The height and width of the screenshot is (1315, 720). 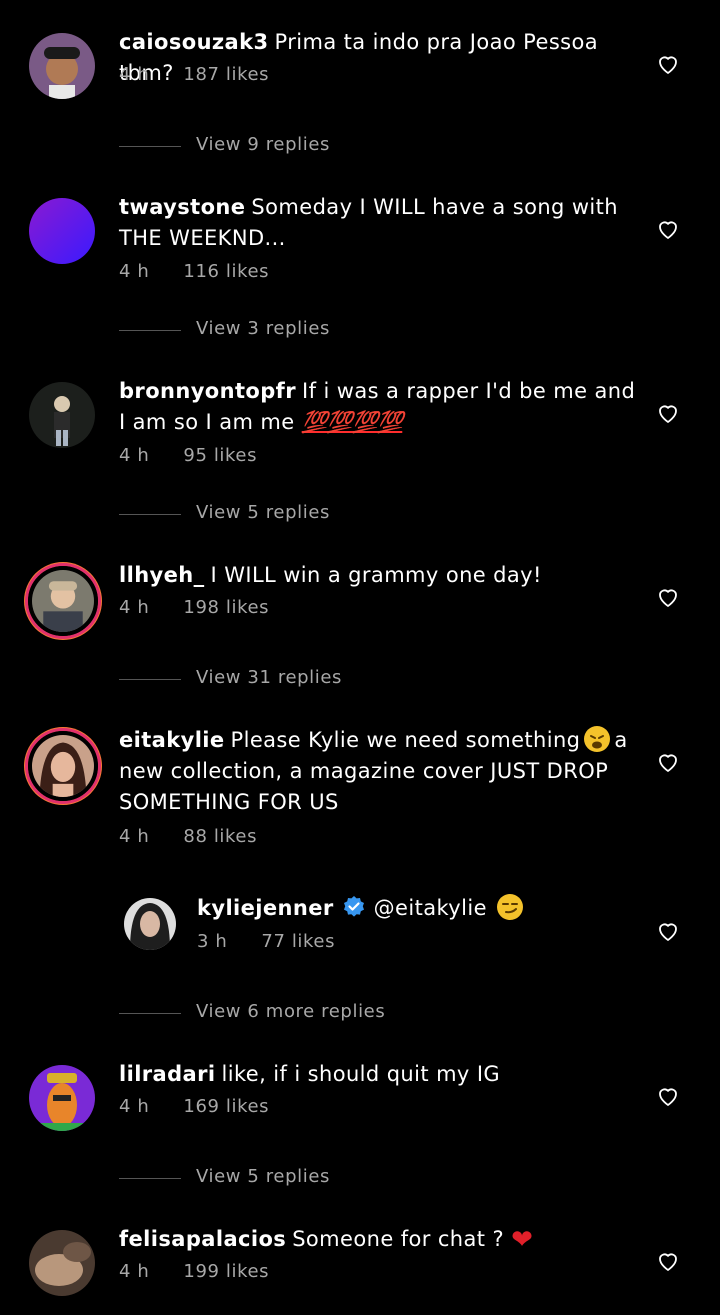 I want to click on comment-body: Someone for chat ?, so click(x=398, y=1239).